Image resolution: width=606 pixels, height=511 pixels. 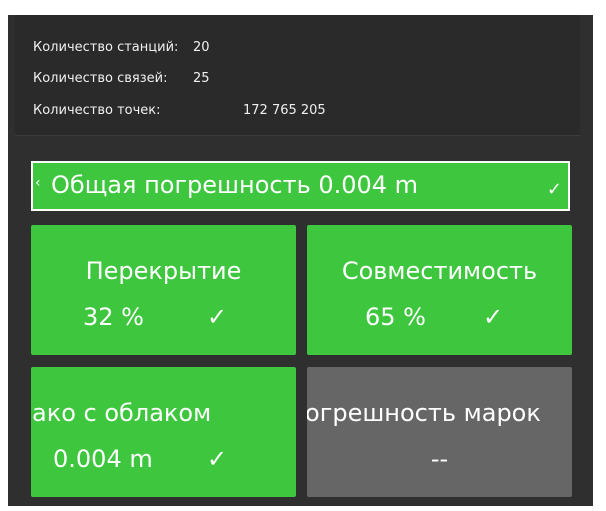 What do you see at coordinates (439, 290) in the screenshot?
I see `compatibility-tile: Совместимость 65 % ✓` at bounding box center [439, 290].